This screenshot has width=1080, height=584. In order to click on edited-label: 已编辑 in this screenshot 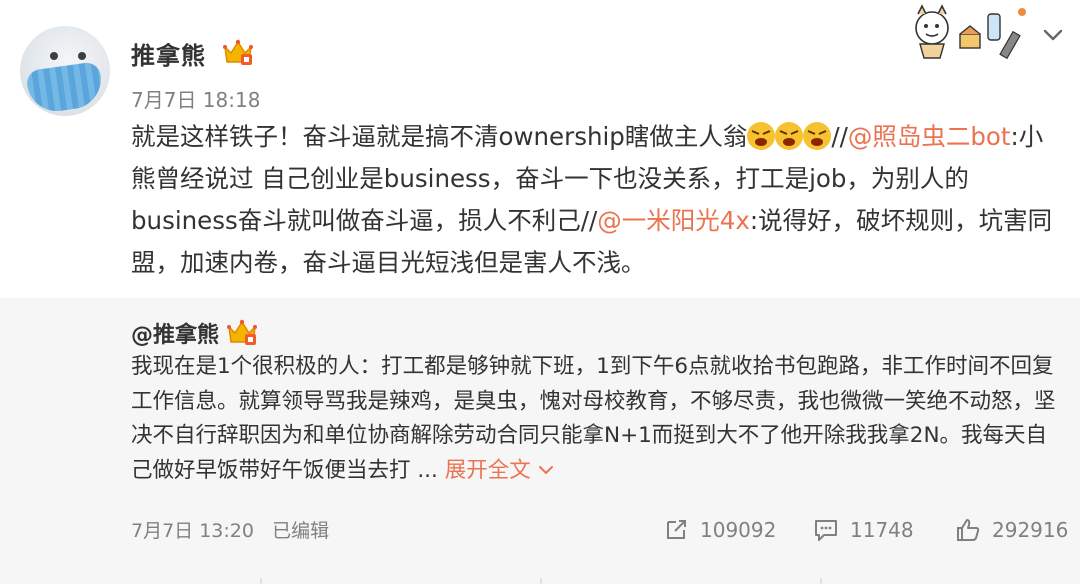, I will do `click(300, 531)`.